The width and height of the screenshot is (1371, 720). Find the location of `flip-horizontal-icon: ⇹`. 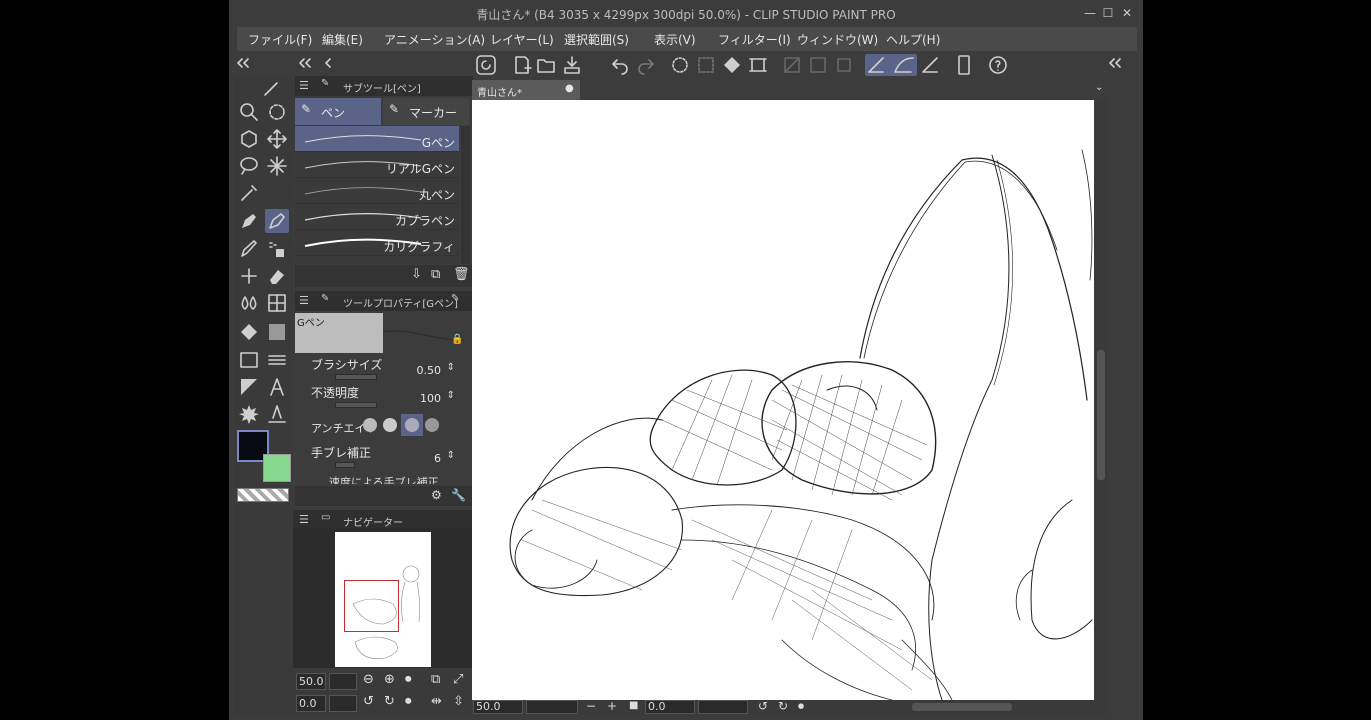

flip-horizontal-icon: ⇹ is located at coordinates (436, 701).